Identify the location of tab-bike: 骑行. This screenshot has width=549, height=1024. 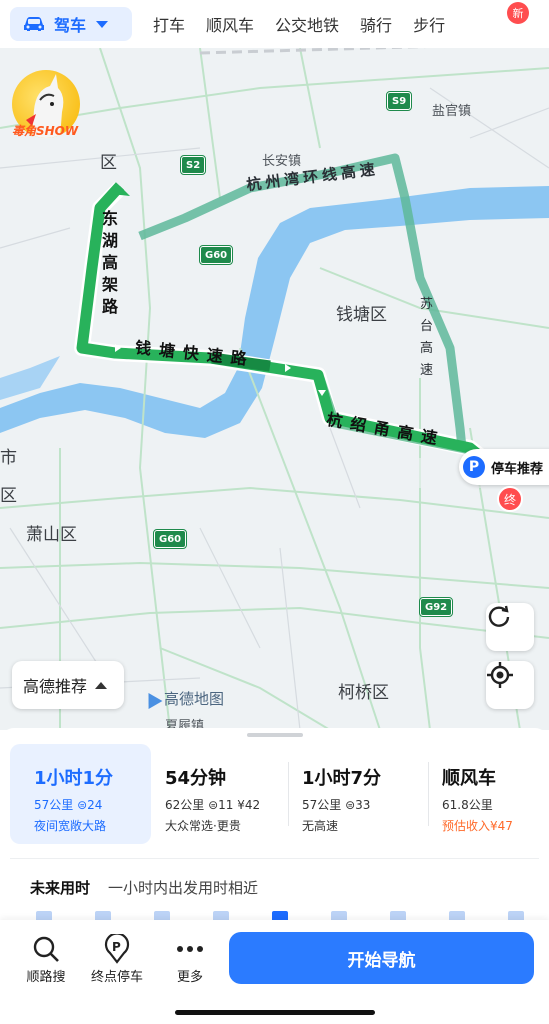
(376, 24).